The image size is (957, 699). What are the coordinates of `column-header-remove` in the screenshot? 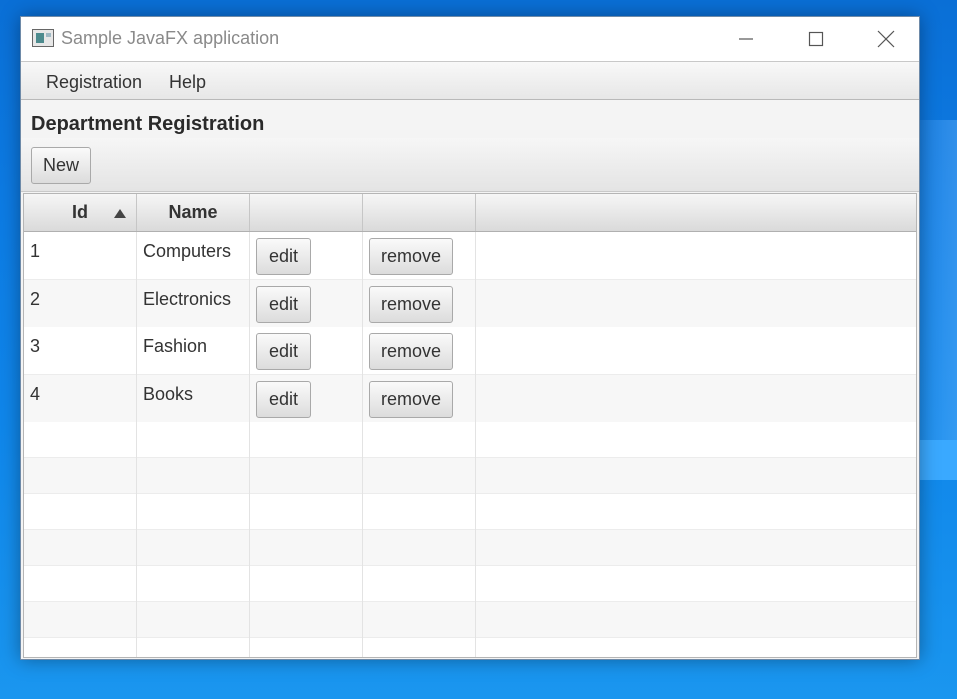 It's located at (419, 212).